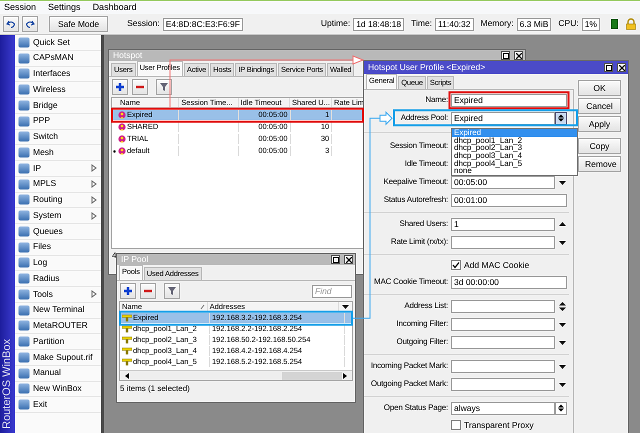 The width and height of the screenshot is (640, 433). Describe the element at coordinates (58, 122) in the screenshot. I see `sidebar-item: PPP` at that location.